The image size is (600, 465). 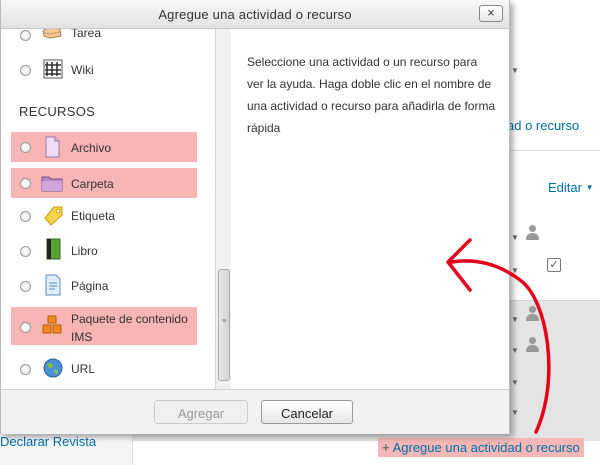 I want to click on dialog-header: Agregue una actividad o recurso ×, so click(x=255, y=14).